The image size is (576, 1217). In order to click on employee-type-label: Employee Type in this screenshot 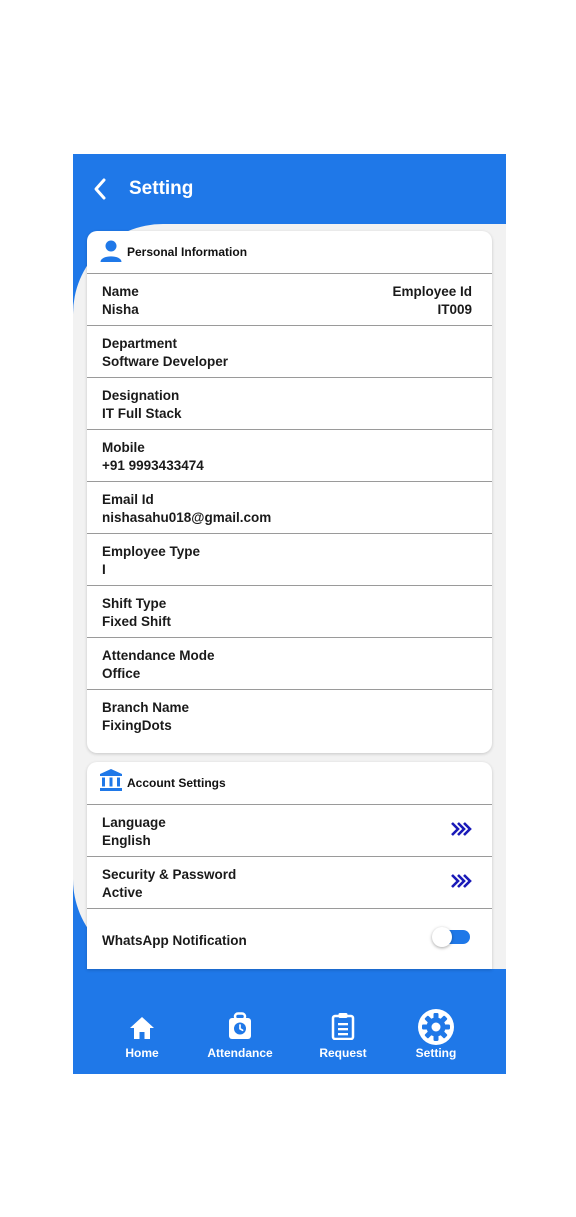, I will do `click(151, 551)`.